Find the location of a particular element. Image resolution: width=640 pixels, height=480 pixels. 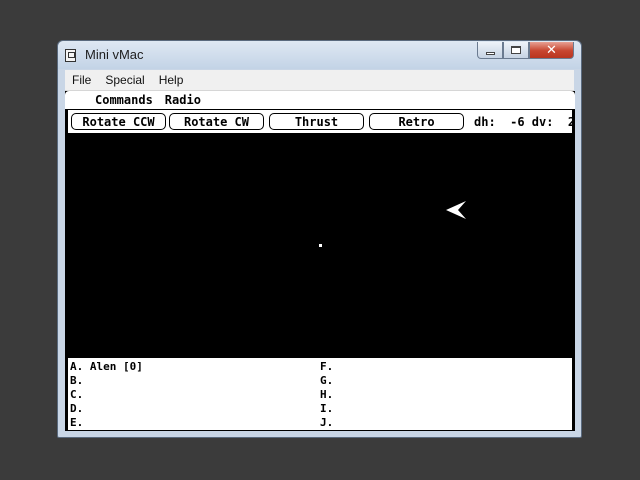

mini-vmac-icon is located at coordinates (70, 55).